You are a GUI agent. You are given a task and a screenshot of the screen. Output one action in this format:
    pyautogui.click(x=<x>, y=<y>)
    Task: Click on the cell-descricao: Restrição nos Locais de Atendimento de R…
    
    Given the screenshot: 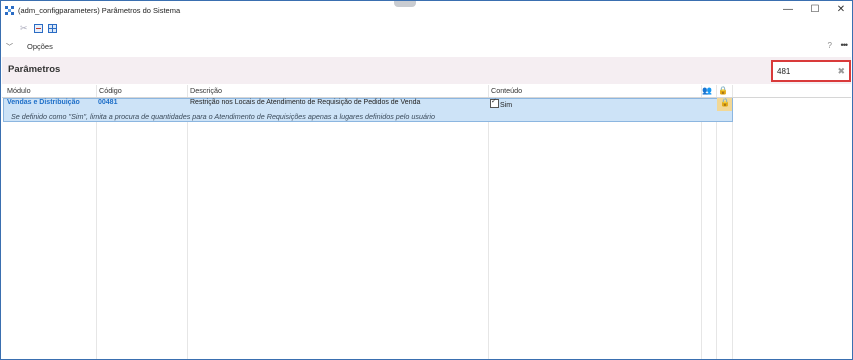 What is the action you would take?
    pyautogui.click(x=305, y=102)
    